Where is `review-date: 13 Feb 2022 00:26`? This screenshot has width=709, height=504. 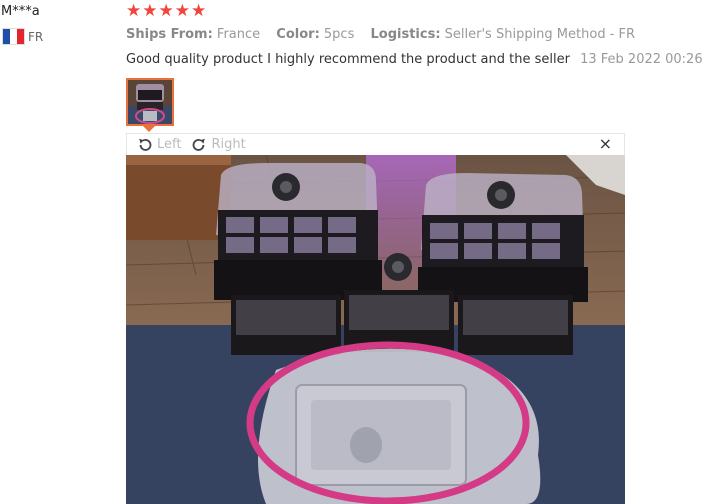
review-date: 13 Feb 2022 00:26 is located at coordinates (641, 59).